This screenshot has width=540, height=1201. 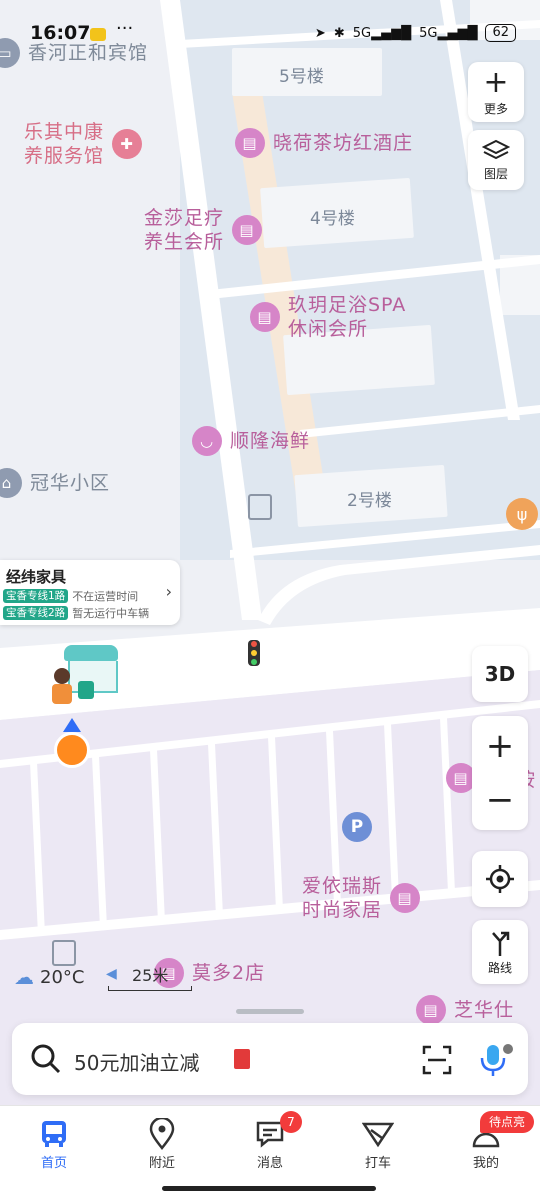 I want to click on poi-label-2: 时尚家居, so click(x=342, y=910).